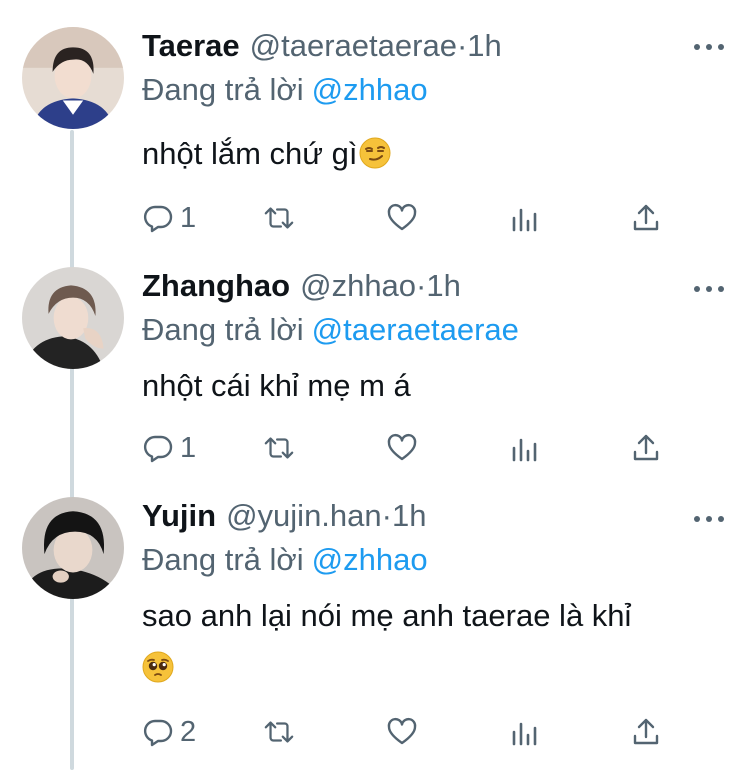 The height and width of the screenshot is (770, 750). Describe the element at coordinates (191, 46) in the screenshot. I see `author-name: Taerae` at that location.